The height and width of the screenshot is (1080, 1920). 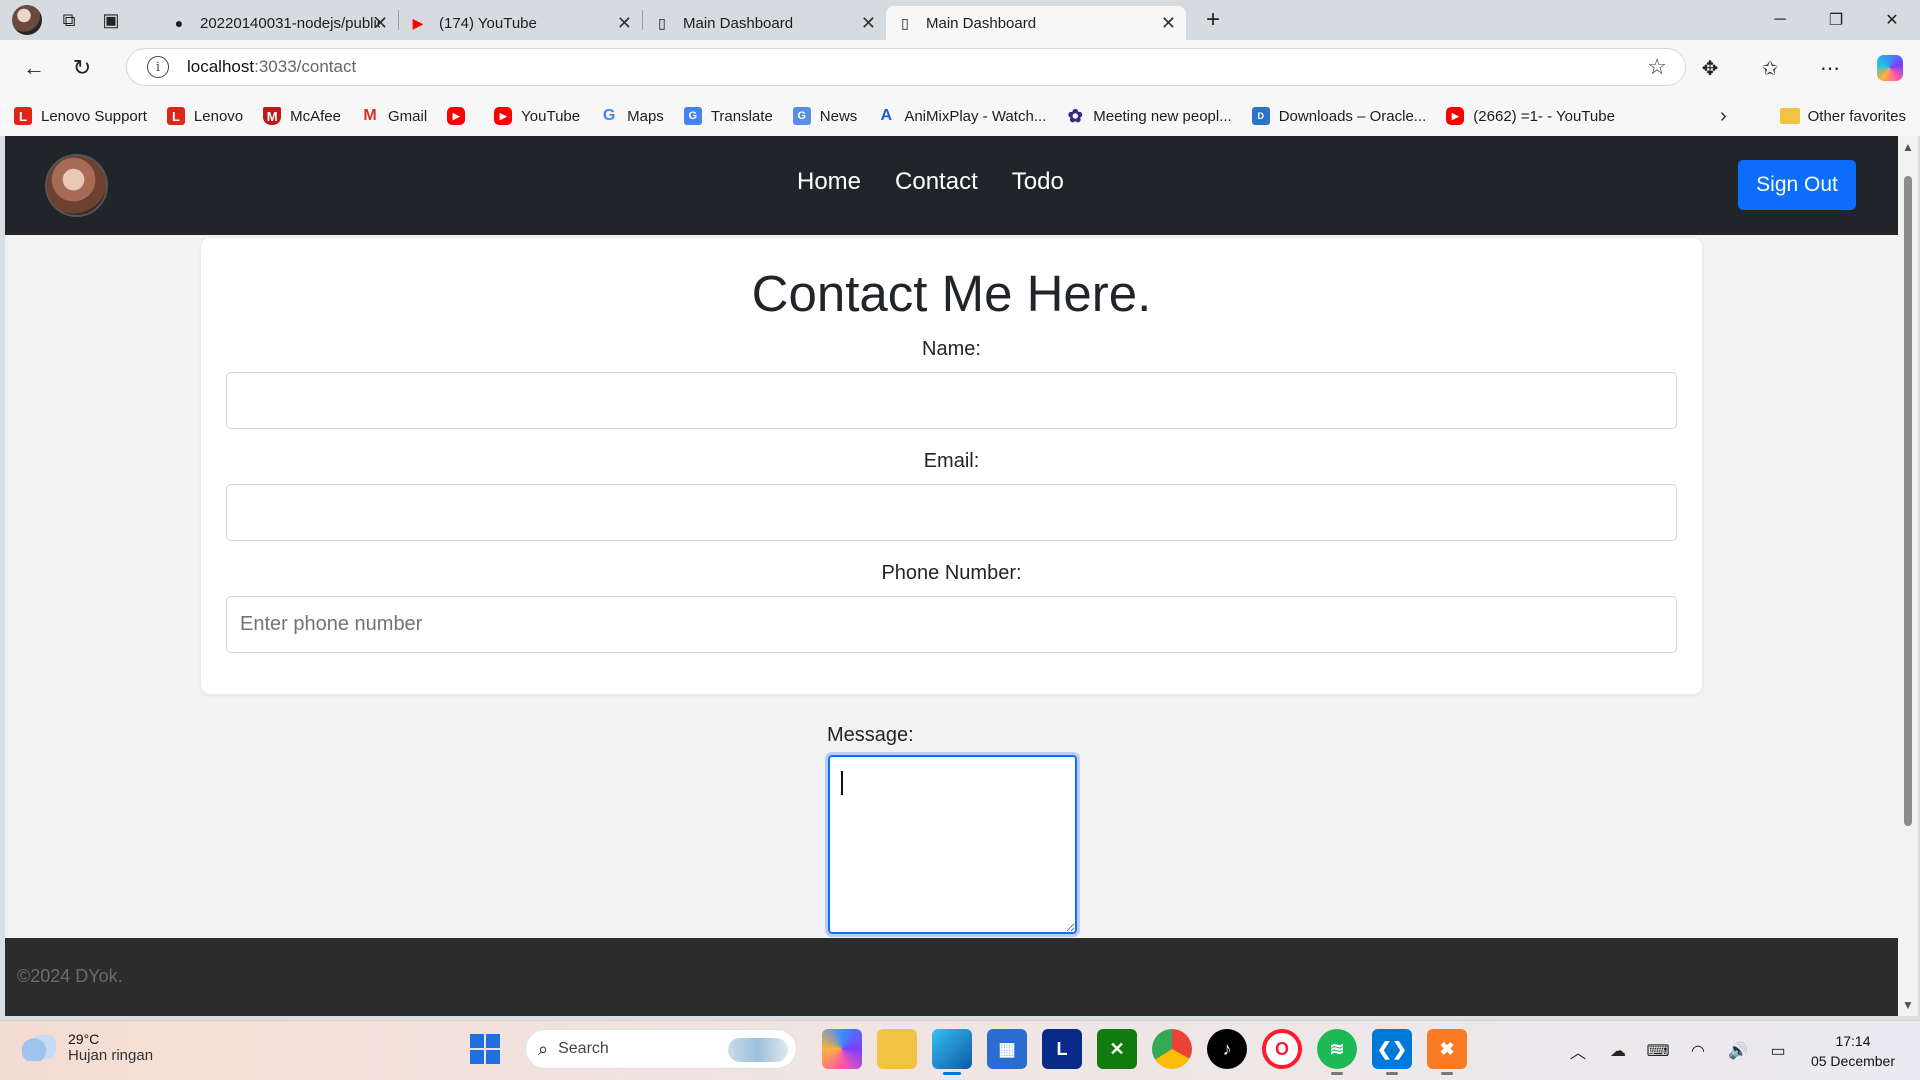 What do you see at coordinates (1075, 115) in the screenshot?
I see `meeting-icon: ✿` at bounding box center [1075, 115].